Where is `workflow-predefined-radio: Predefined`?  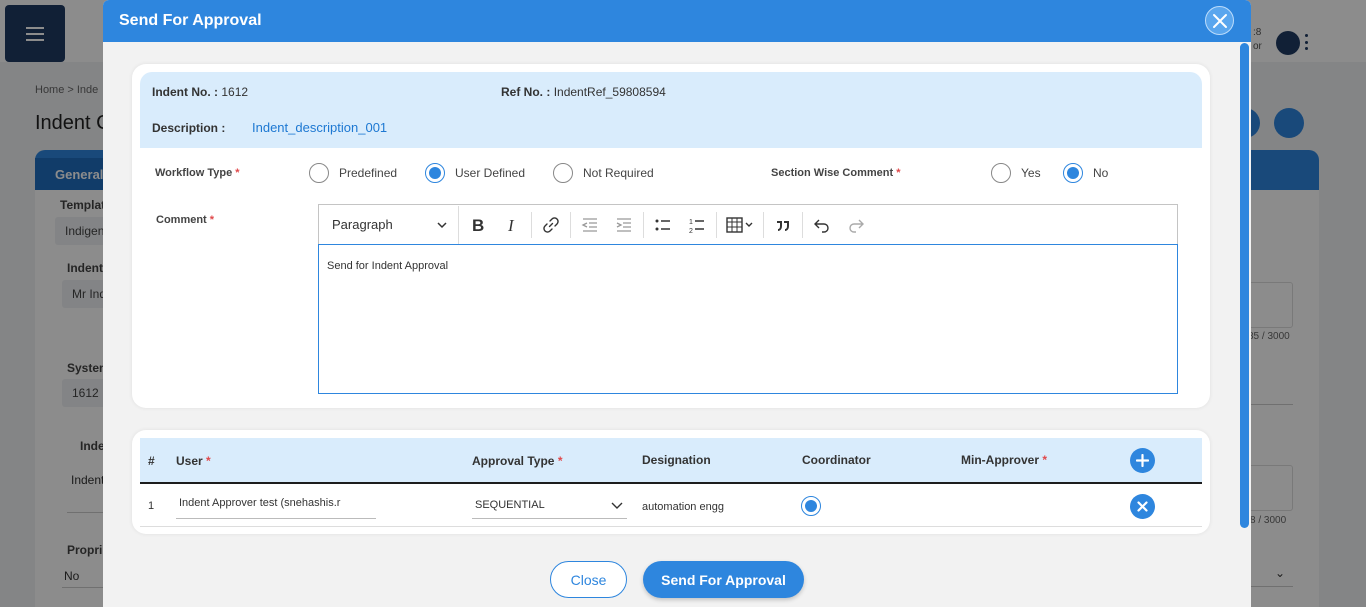 workflow-predefined-radio: Predefined is located at coordinates (353, 173).